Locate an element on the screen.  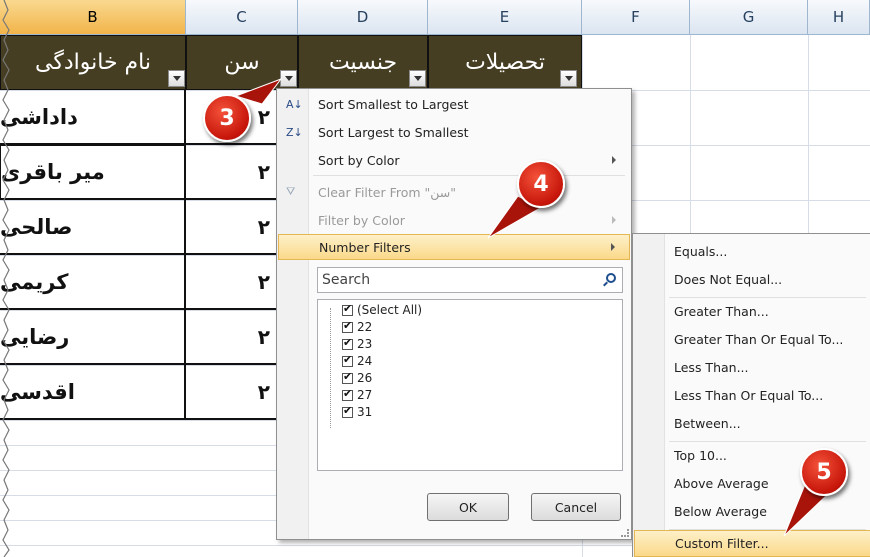
callout-3: 3 is located at coordinates (227, 118).